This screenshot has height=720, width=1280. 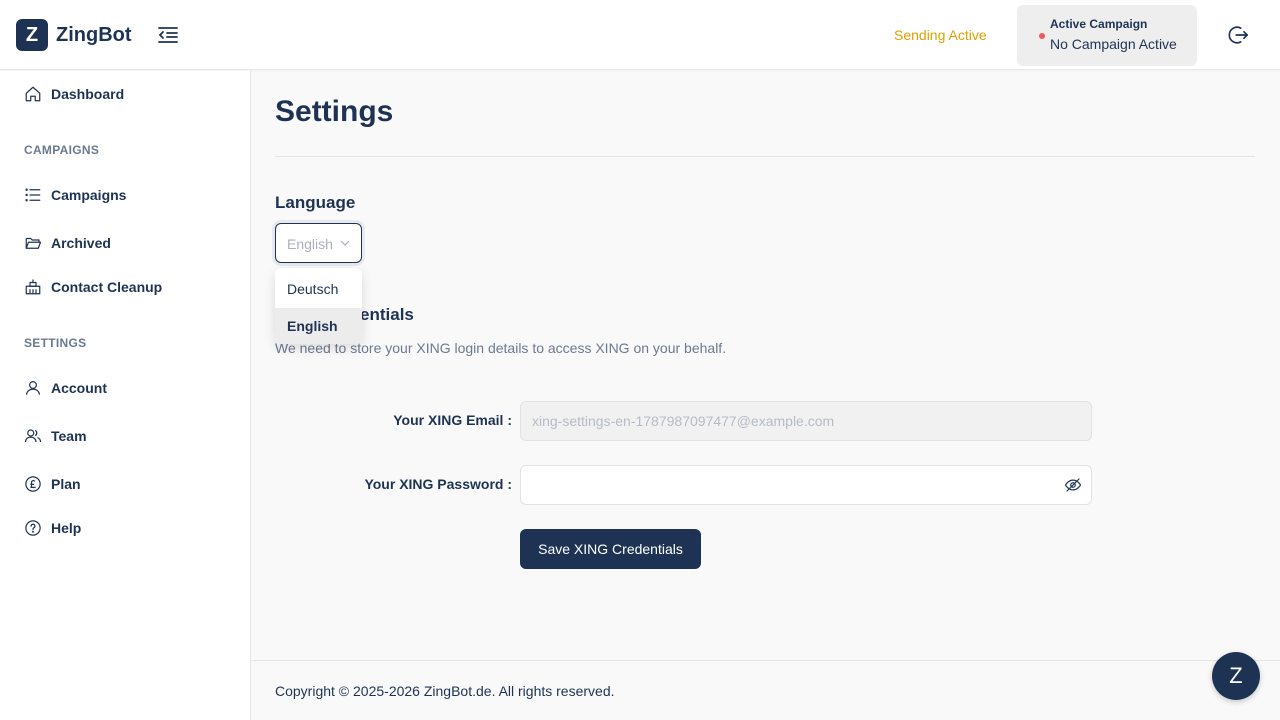 What do you see at coordinates (318, 326) in the screenshot?
I see `language-option-english: English` at bounding box center [318, 326].